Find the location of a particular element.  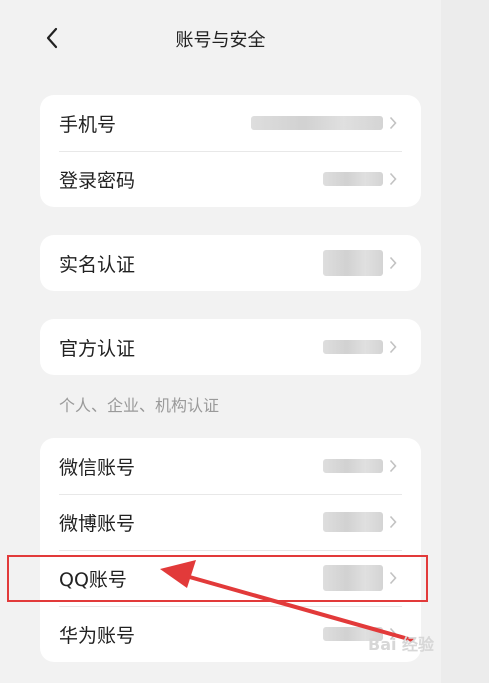

top-nav-bar: 账号与安全 is located at coordinates (220, 40).